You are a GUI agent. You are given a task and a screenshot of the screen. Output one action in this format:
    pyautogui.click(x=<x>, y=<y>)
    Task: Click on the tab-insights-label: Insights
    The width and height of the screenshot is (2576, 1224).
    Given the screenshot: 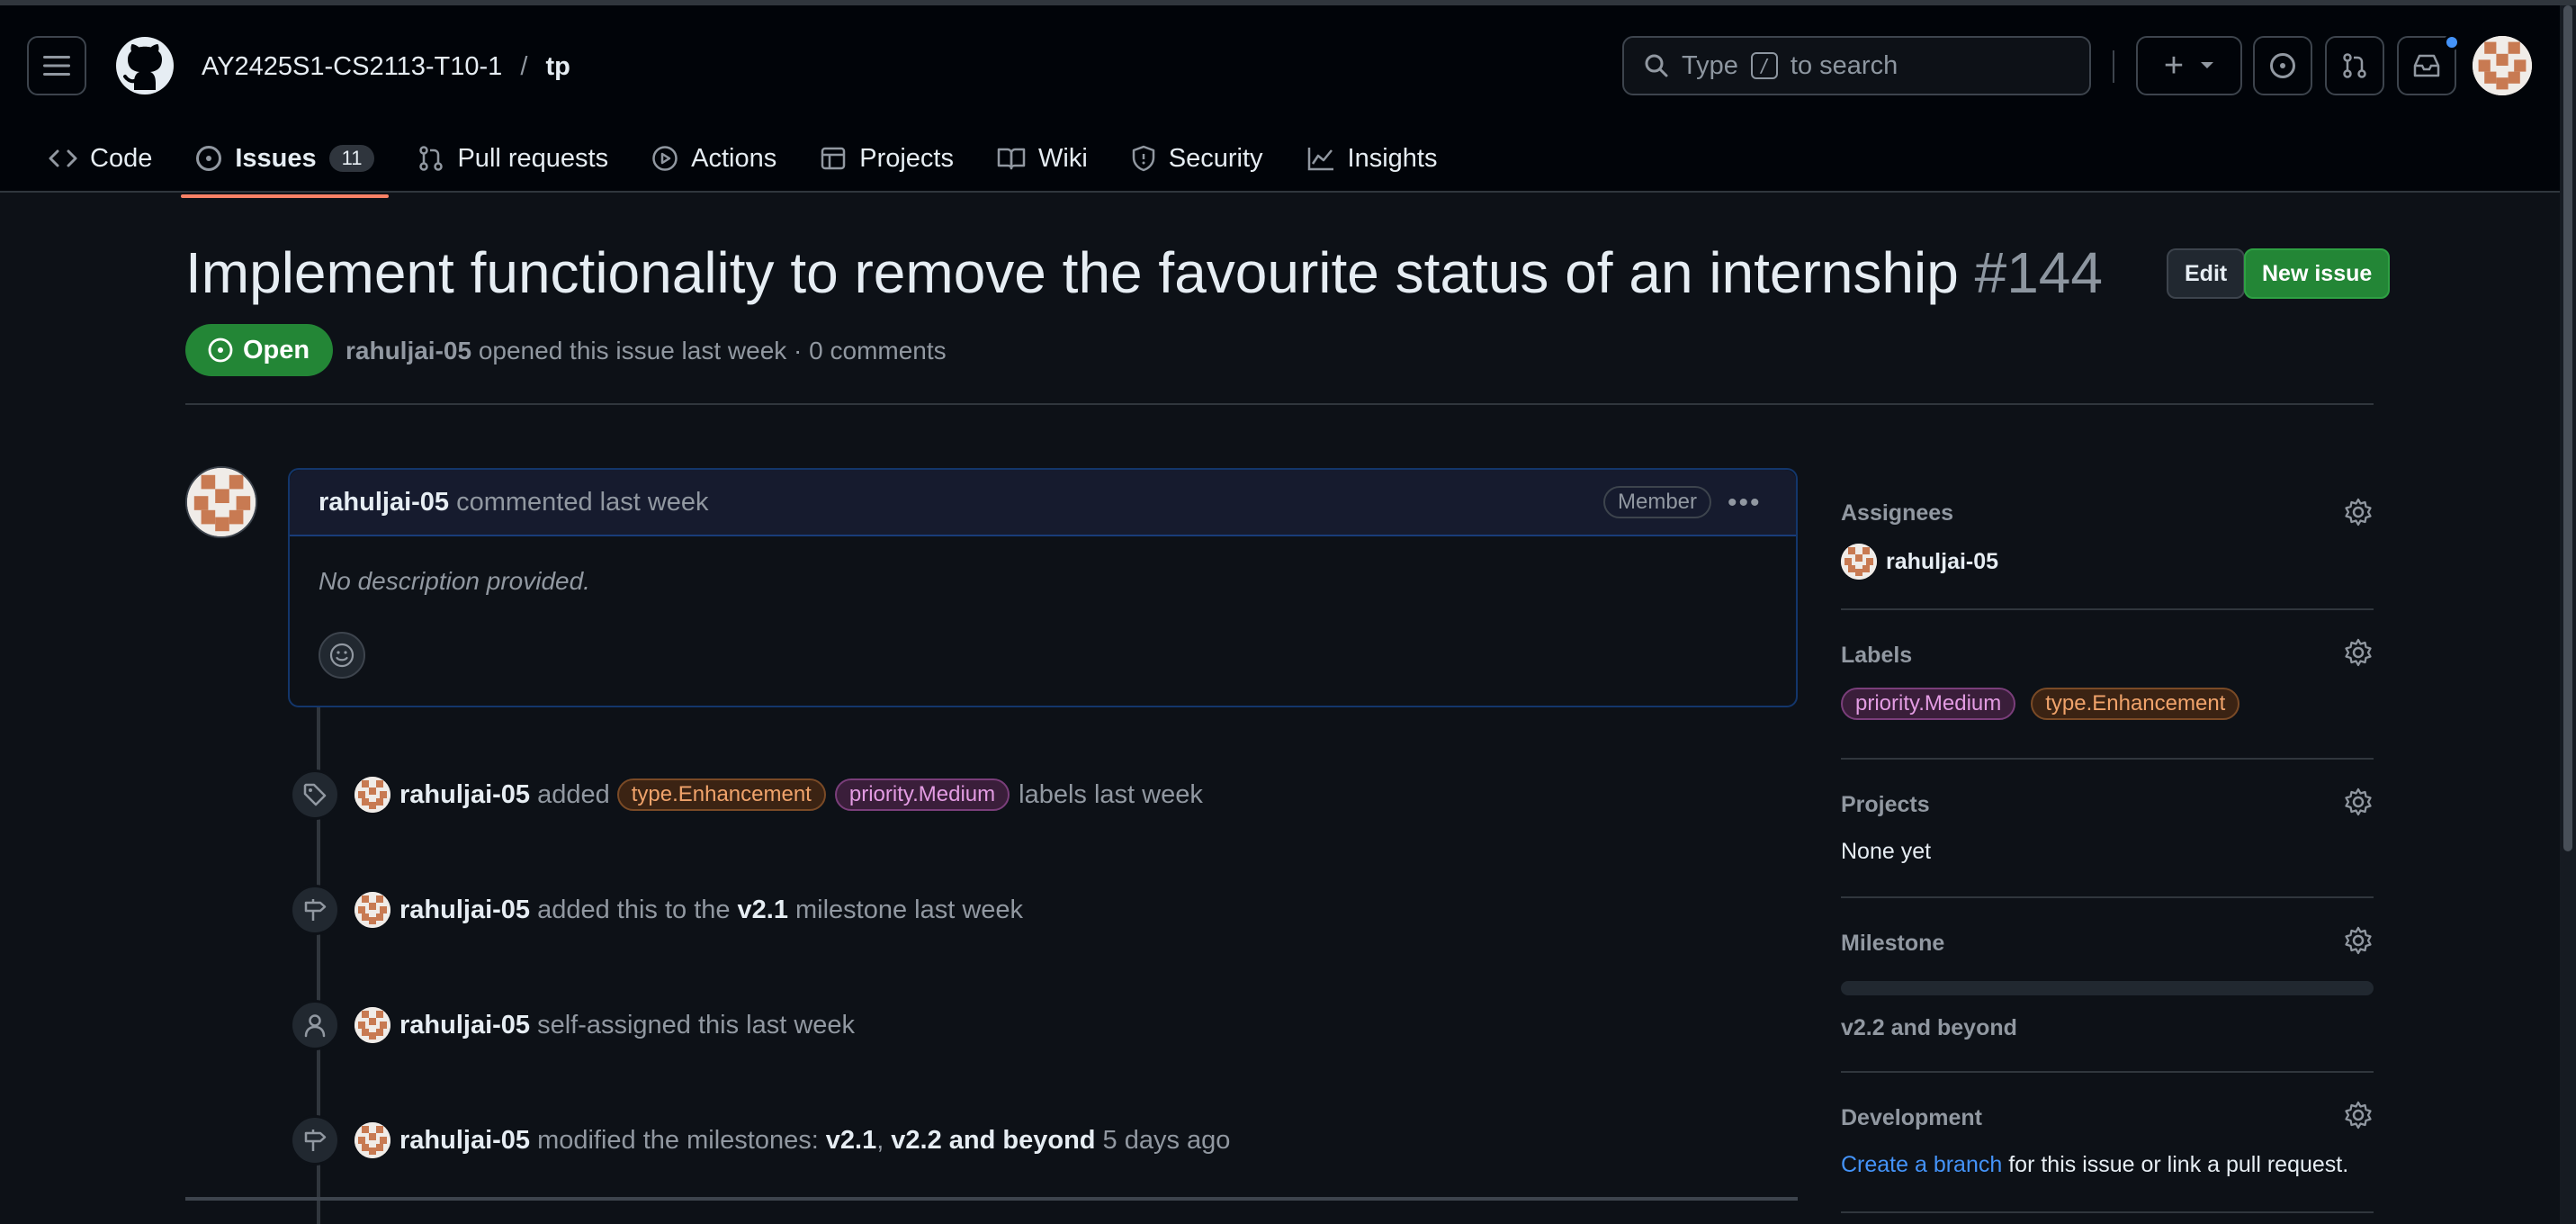 What is the action you would take?
    pyautogui.click(x=1393, y=158)
    